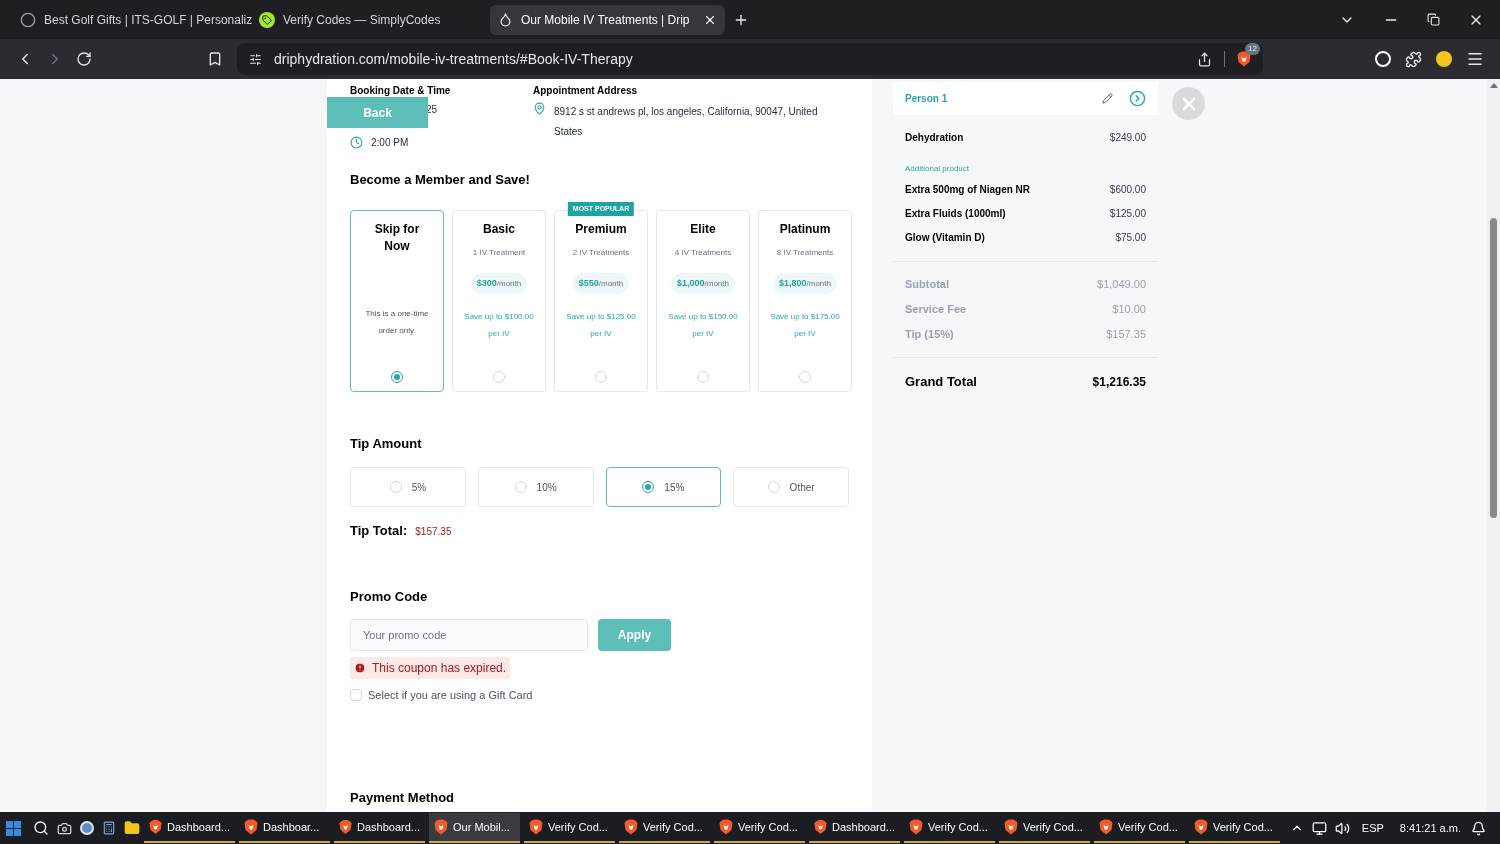  Describe the element at coordinates (13, 828) in the screenshot. I see `windows-icon` at that location.